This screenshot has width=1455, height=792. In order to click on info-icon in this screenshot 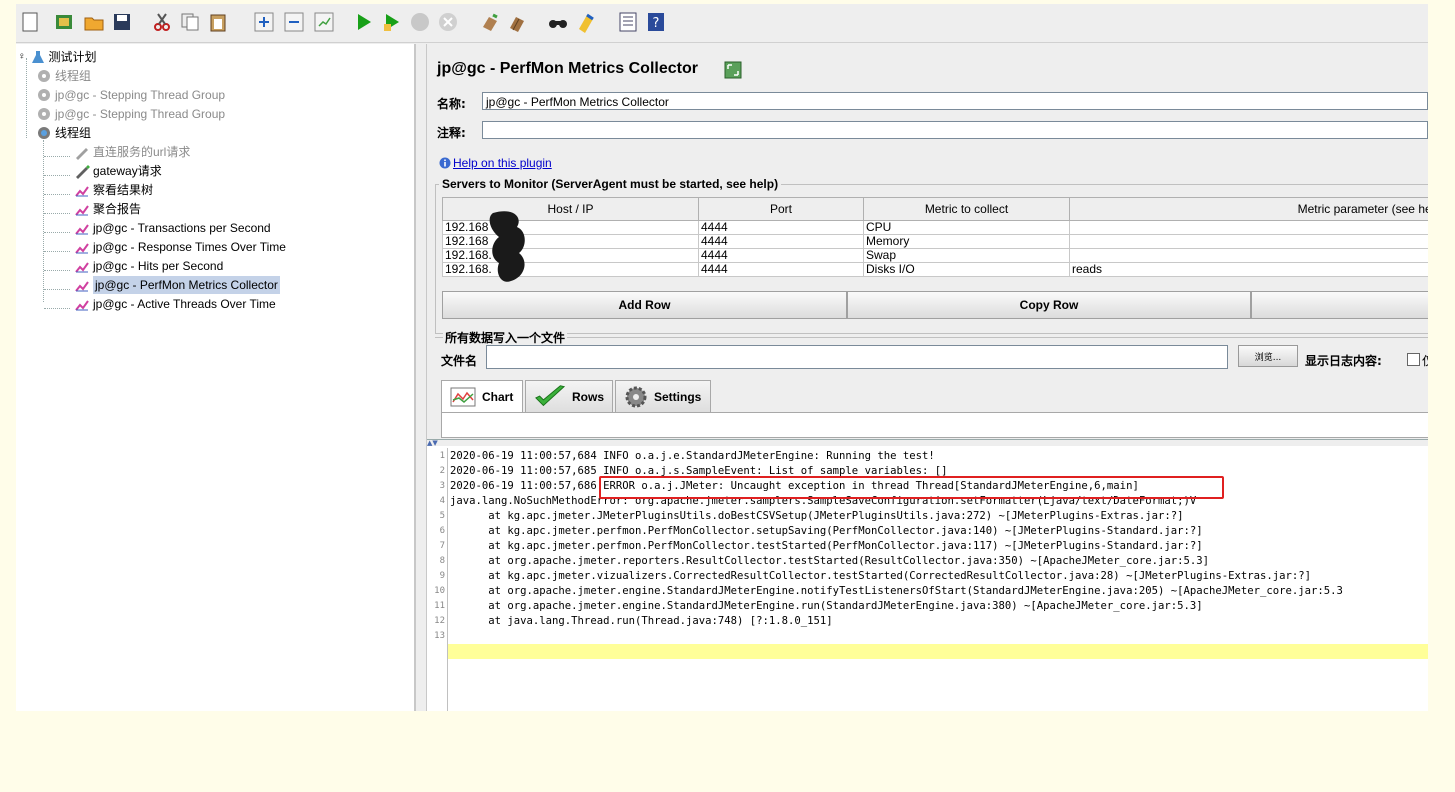, I will do `click(445, 163)`.